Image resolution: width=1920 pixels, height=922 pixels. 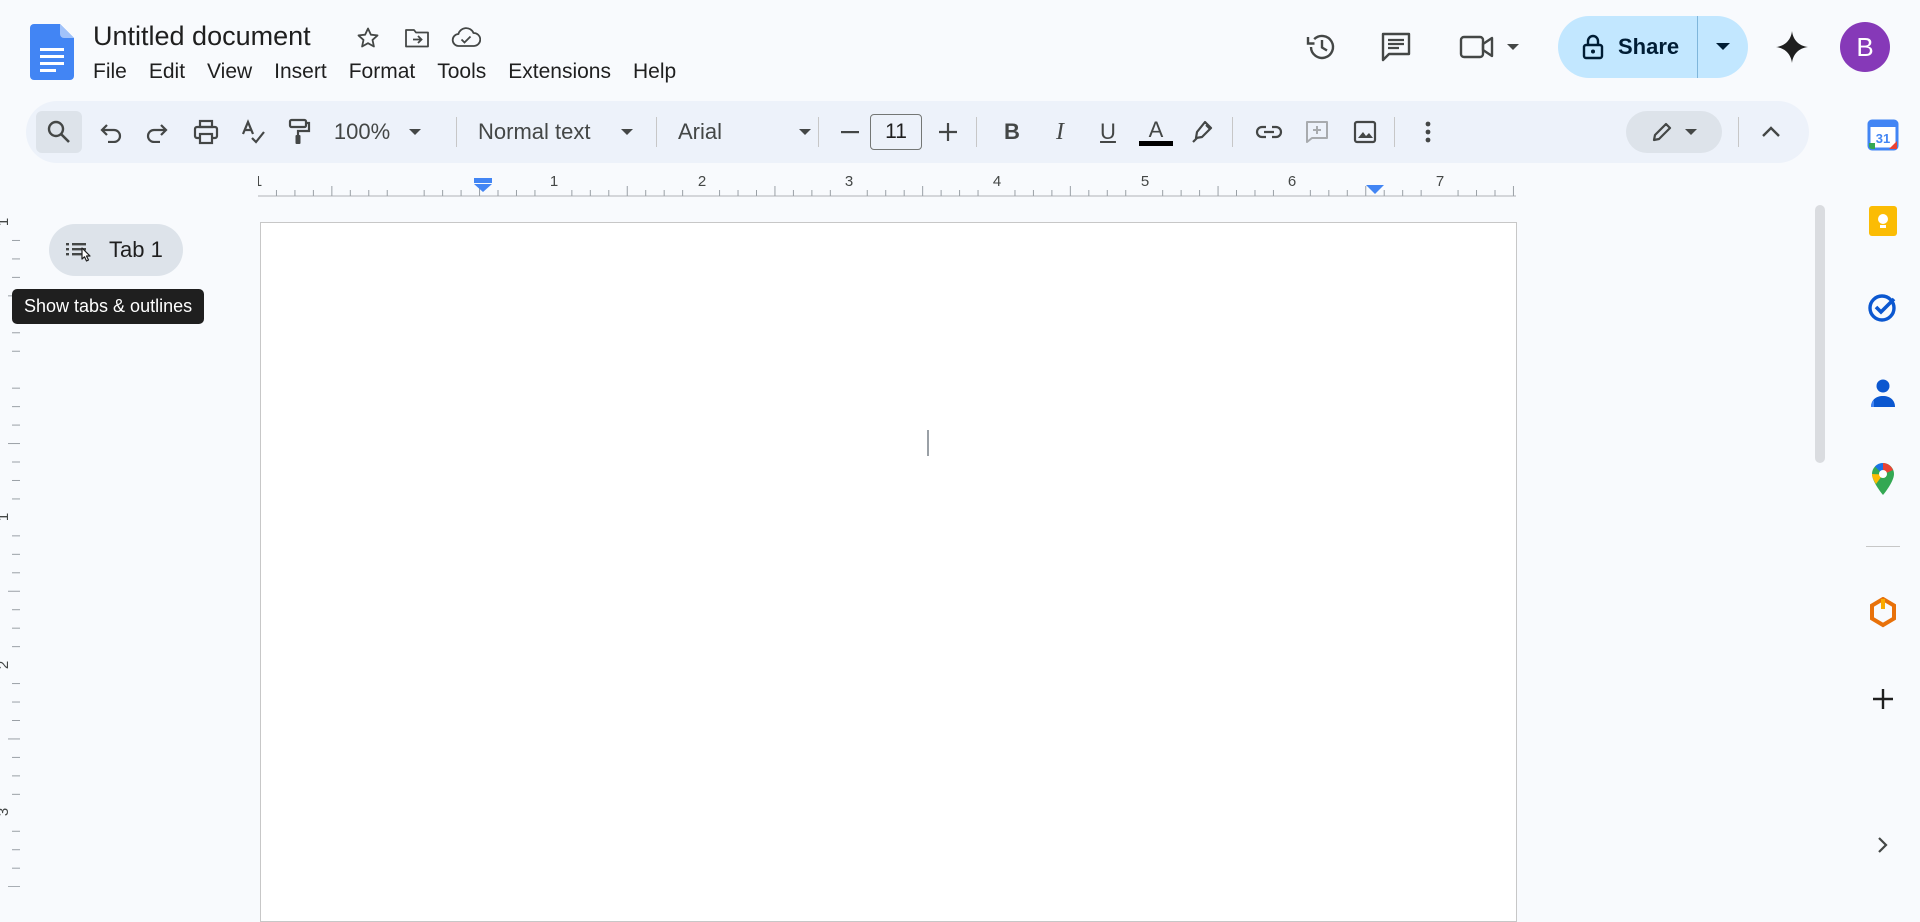 What do you see at coordinates (1317, 132) in the screenshot?
I see `add-comment-icon` at bounding box center [1317, 132].